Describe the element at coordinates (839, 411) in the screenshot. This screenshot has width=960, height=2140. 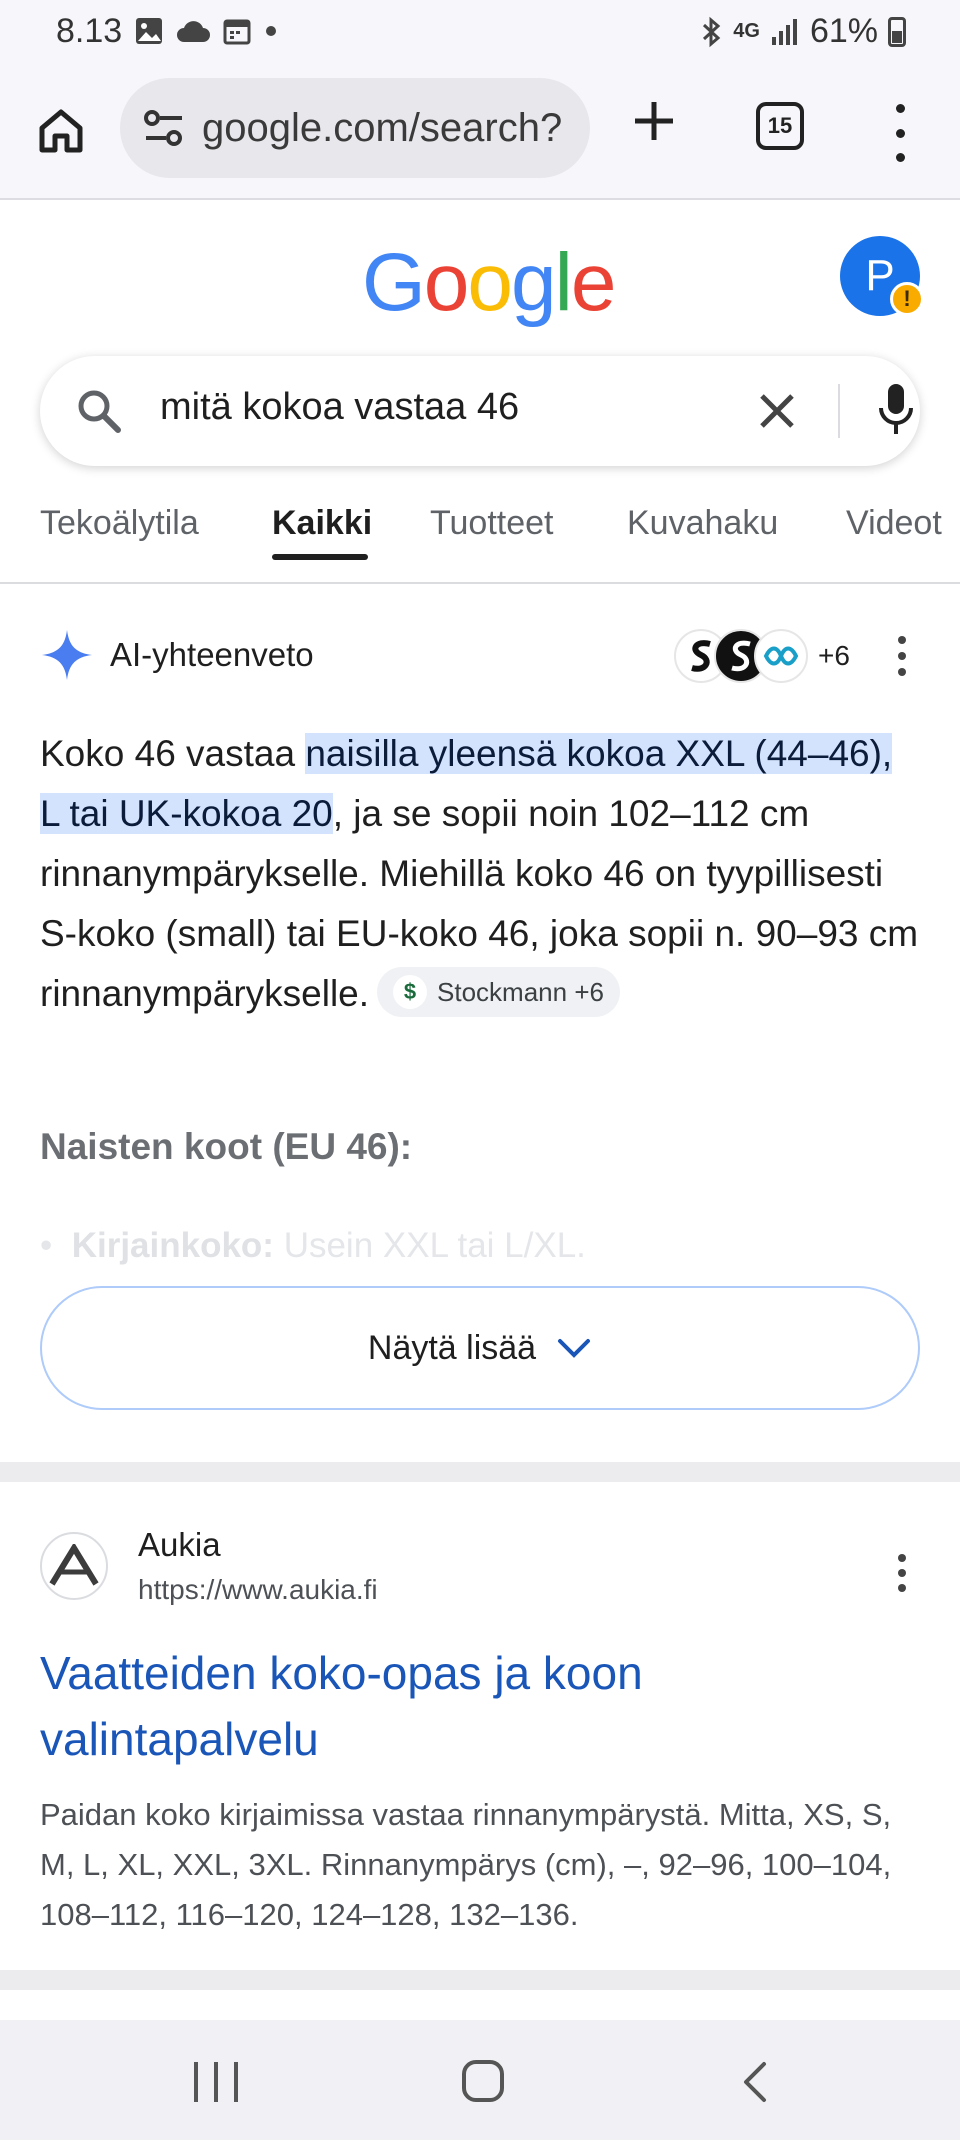
I see `search-divider` at that location.